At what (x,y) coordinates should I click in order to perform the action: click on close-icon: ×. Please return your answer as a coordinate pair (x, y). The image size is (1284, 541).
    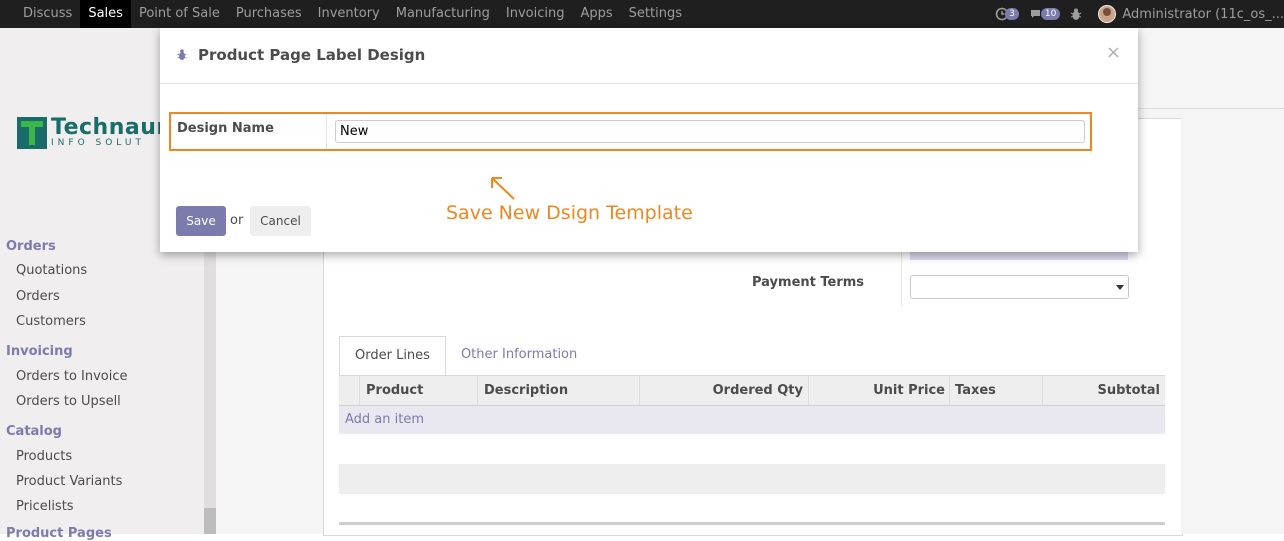
    Looking at the image, I should click on (1113, 53).